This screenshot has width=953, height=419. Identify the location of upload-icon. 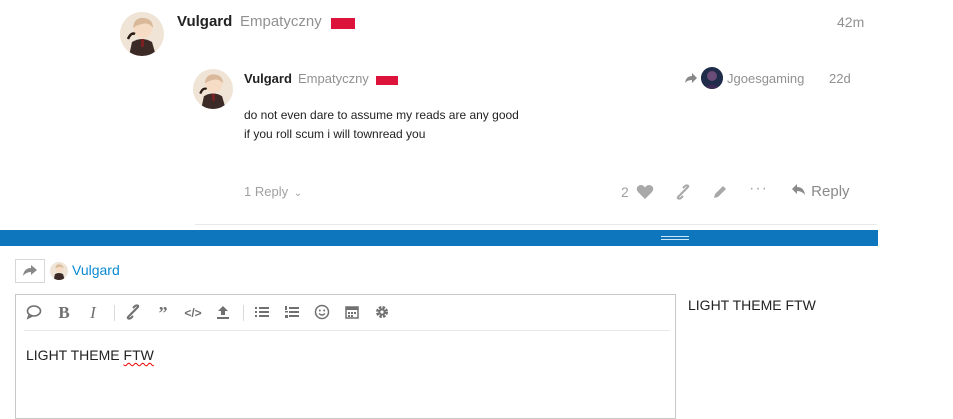
(223, 313).